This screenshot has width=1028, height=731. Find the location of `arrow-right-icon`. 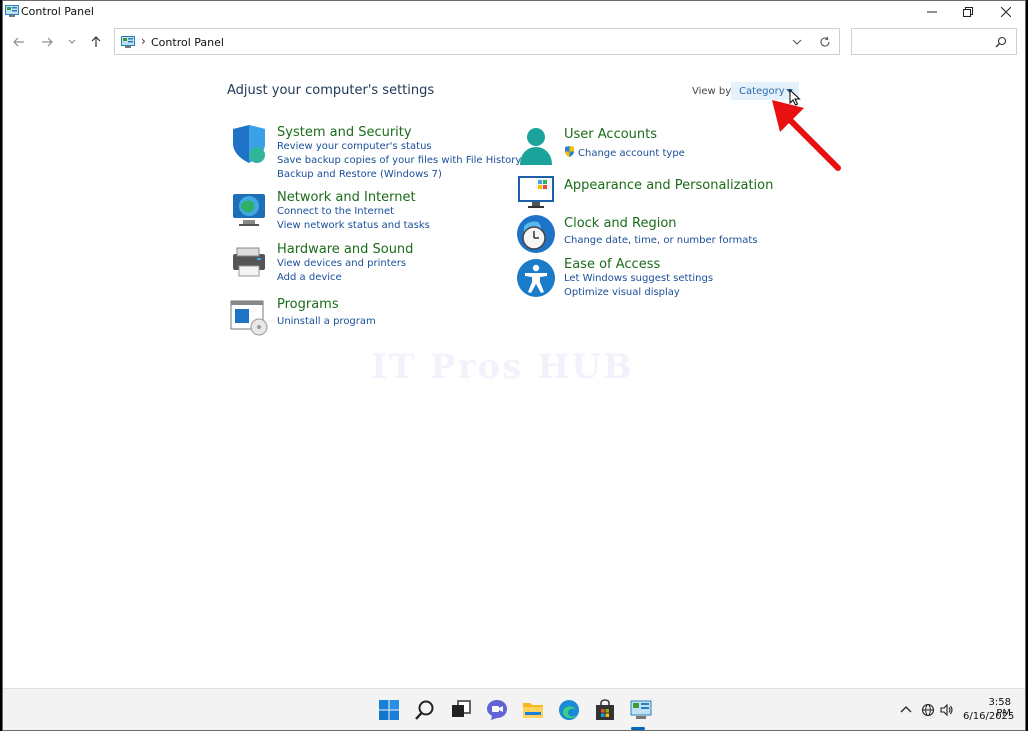

arrow-right-icon is located at coordinates (47, 42).